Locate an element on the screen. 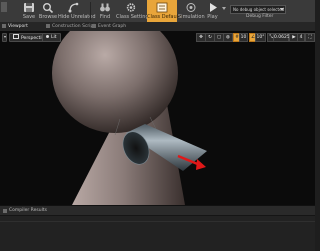  tab-viewport: Viewport is located at coordinates (15, 26).